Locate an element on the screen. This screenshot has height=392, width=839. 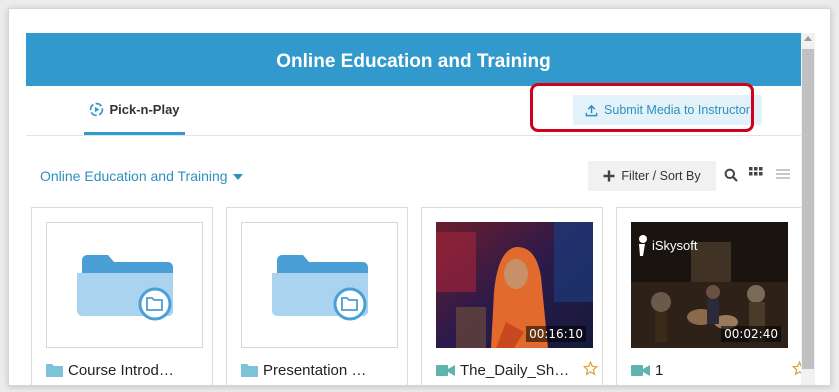
tab-pick-n-play: Pick-n-Play is located at coordinates (134, 110).